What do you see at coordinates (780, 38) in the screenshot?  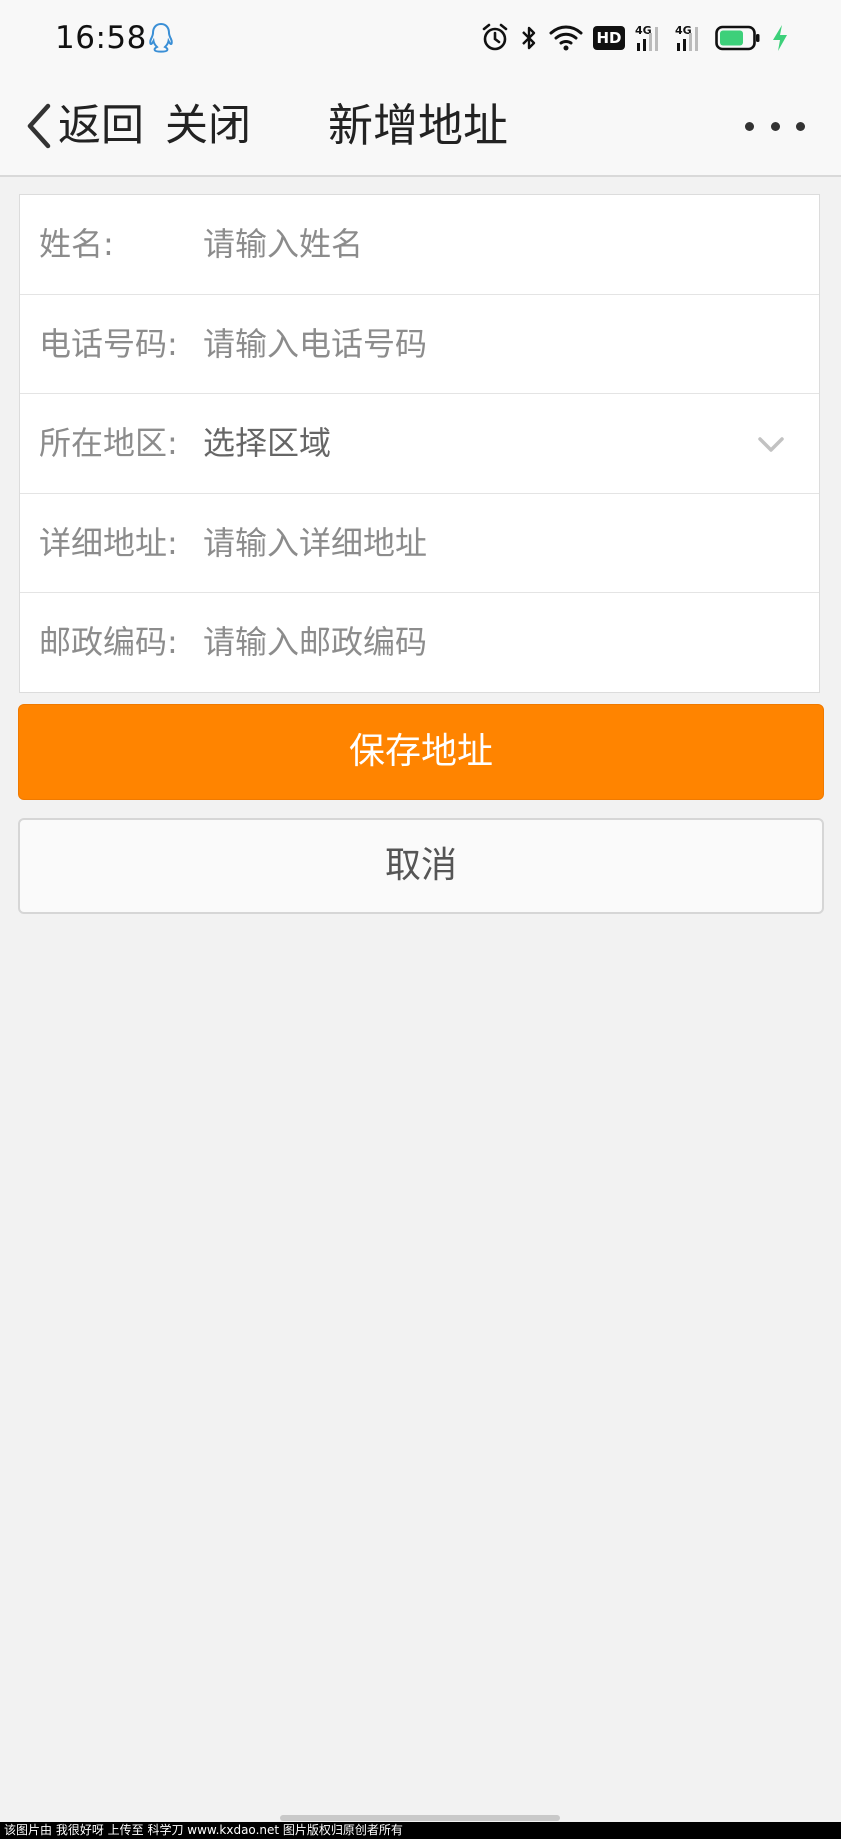 I see `charging-icon` at bounding box center [780, 38].